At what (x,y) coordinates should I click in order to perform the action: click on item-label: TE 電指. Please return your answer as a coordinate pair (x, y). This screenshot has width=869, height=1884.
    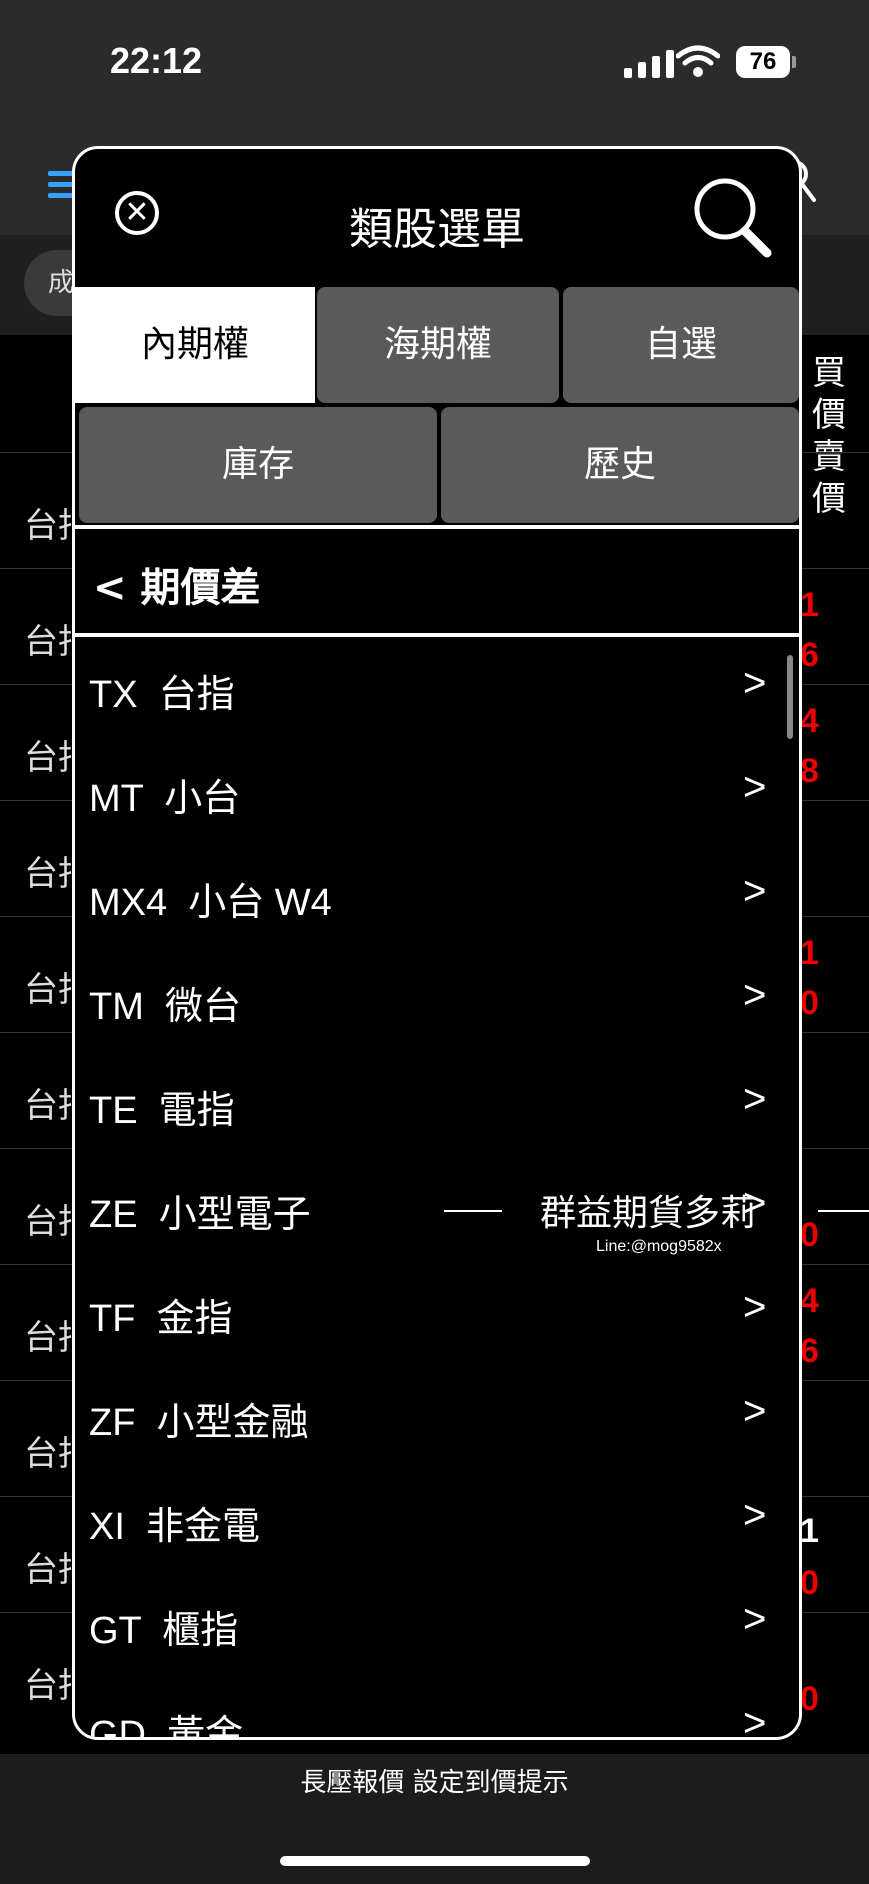
    Looking at the image, I should click on (162, 1111).